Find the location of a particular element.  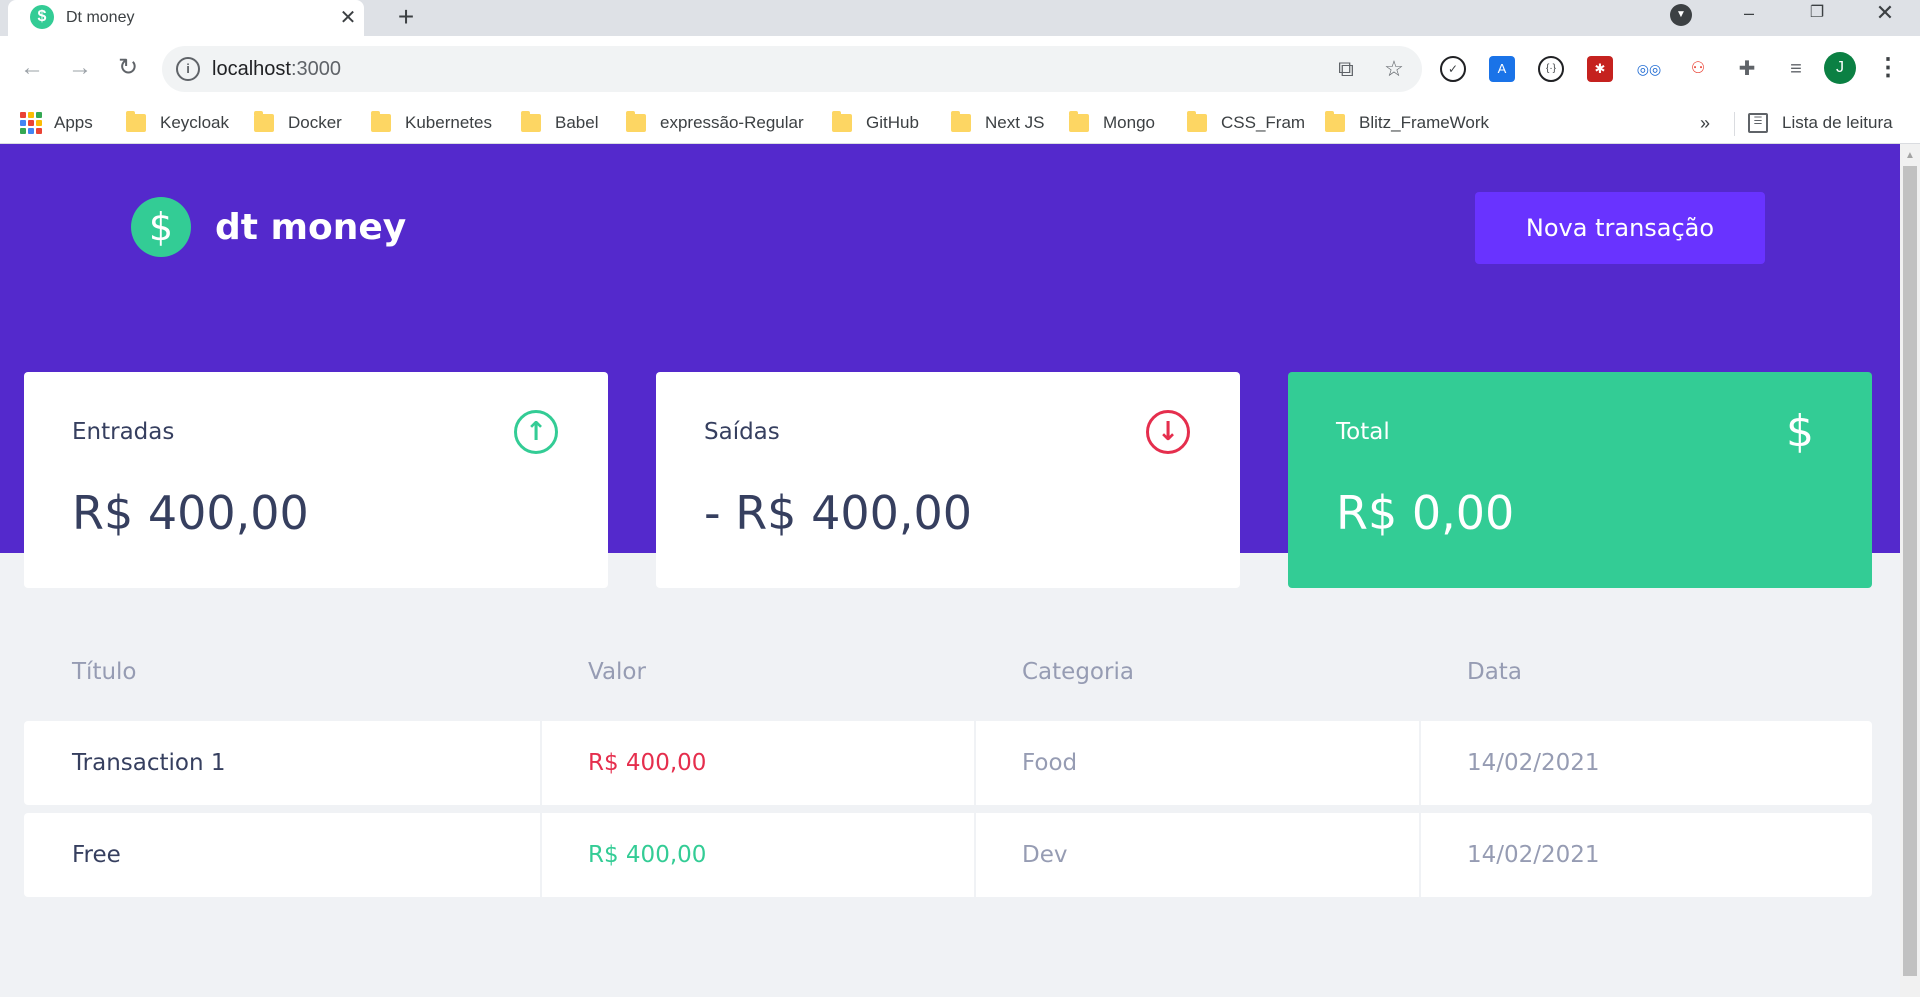

transaction-category: Food is located at coordinates (1197, 763).